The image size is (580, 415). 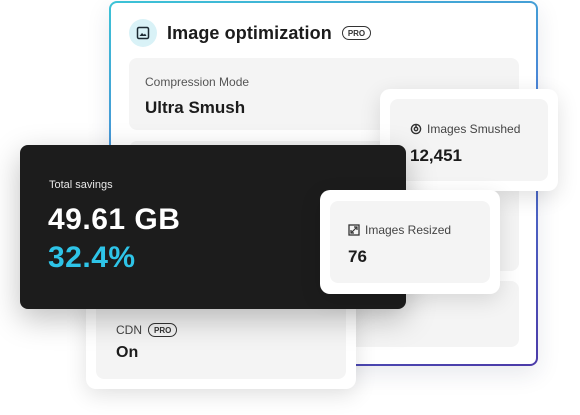 I want to click on images-smushed-label: Images Smushed, so click(x=474, y=129).